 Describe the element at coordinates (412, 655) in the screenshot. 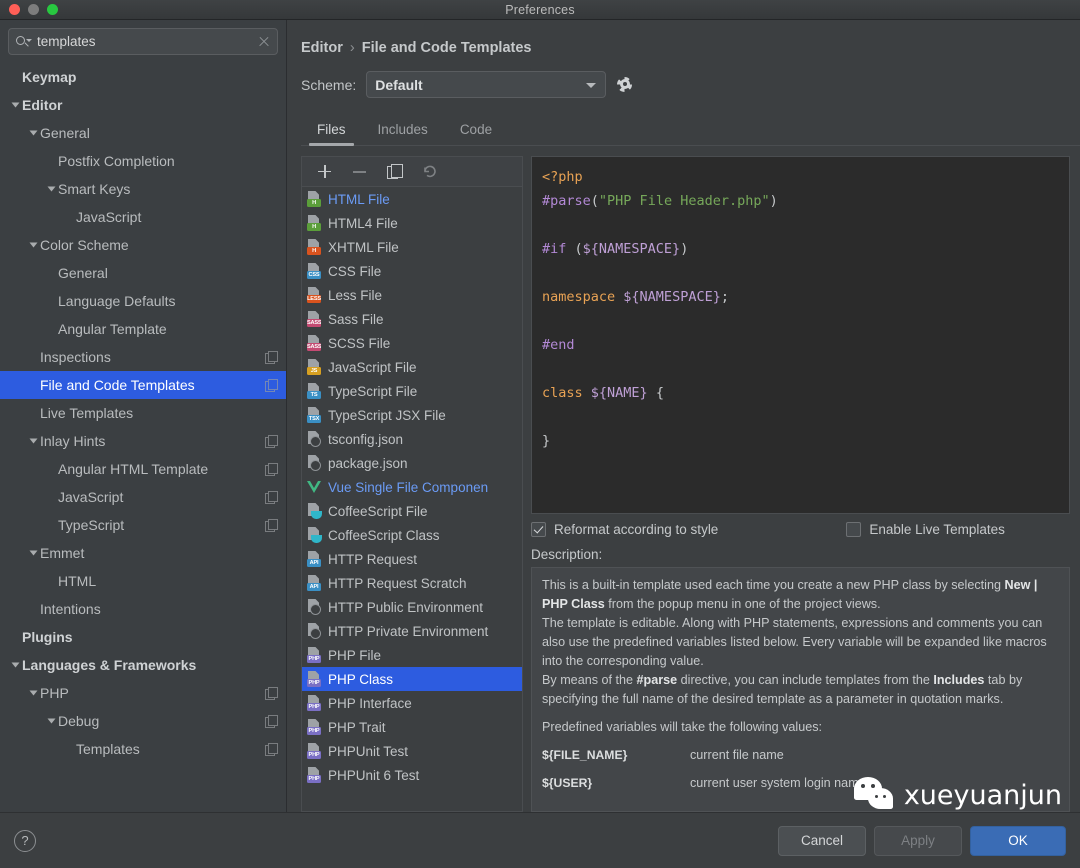

I see `template-list-item: PHP PHP File` at that location.